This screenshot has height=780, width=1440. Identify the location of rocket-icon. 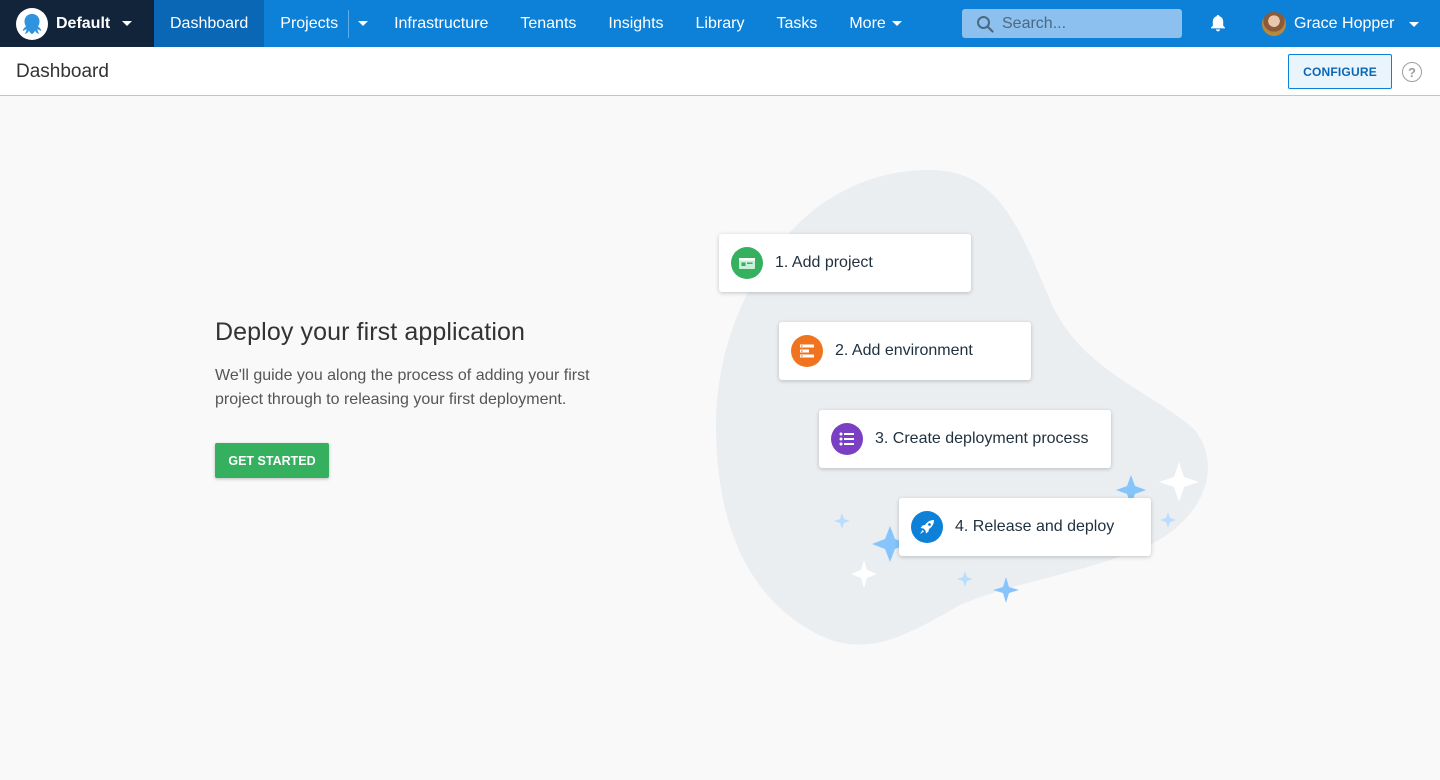
(927, 527).